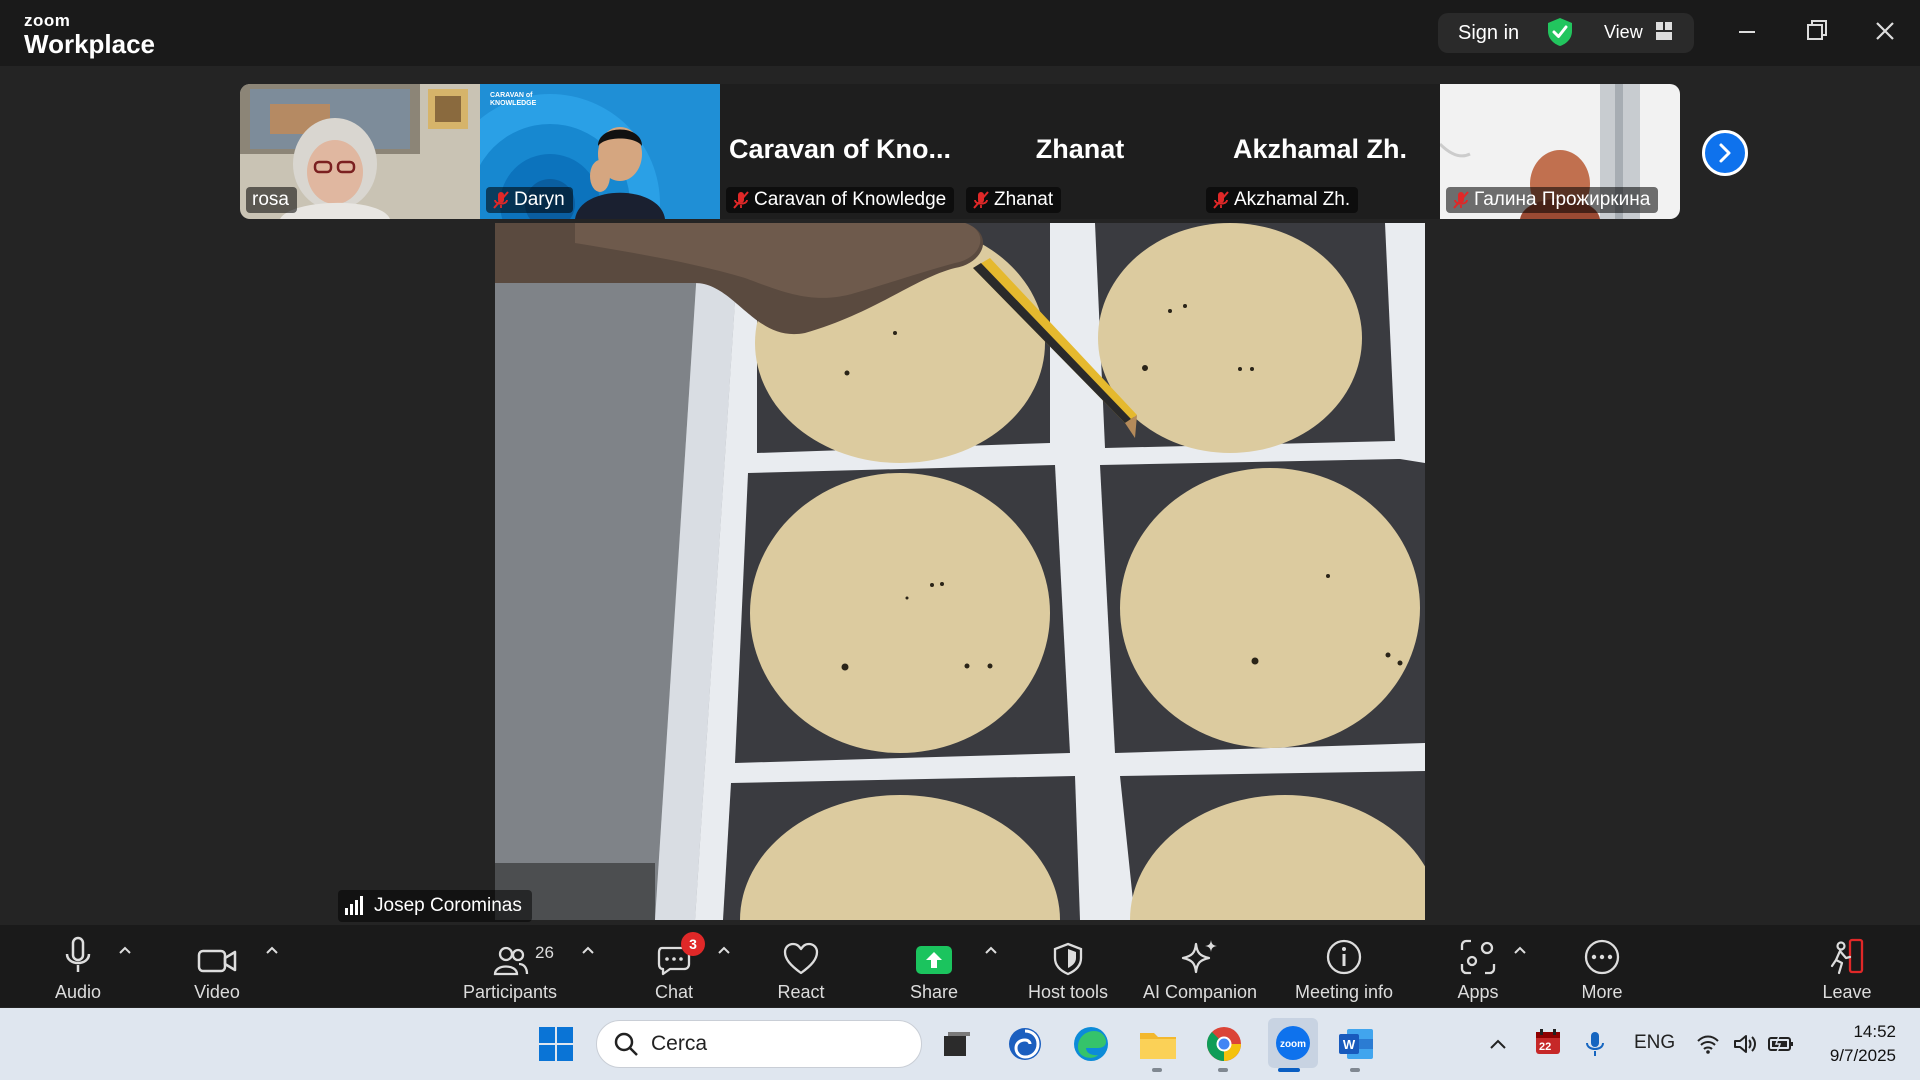  I want to click on edge-browser-icon, so click(1091, 1044).